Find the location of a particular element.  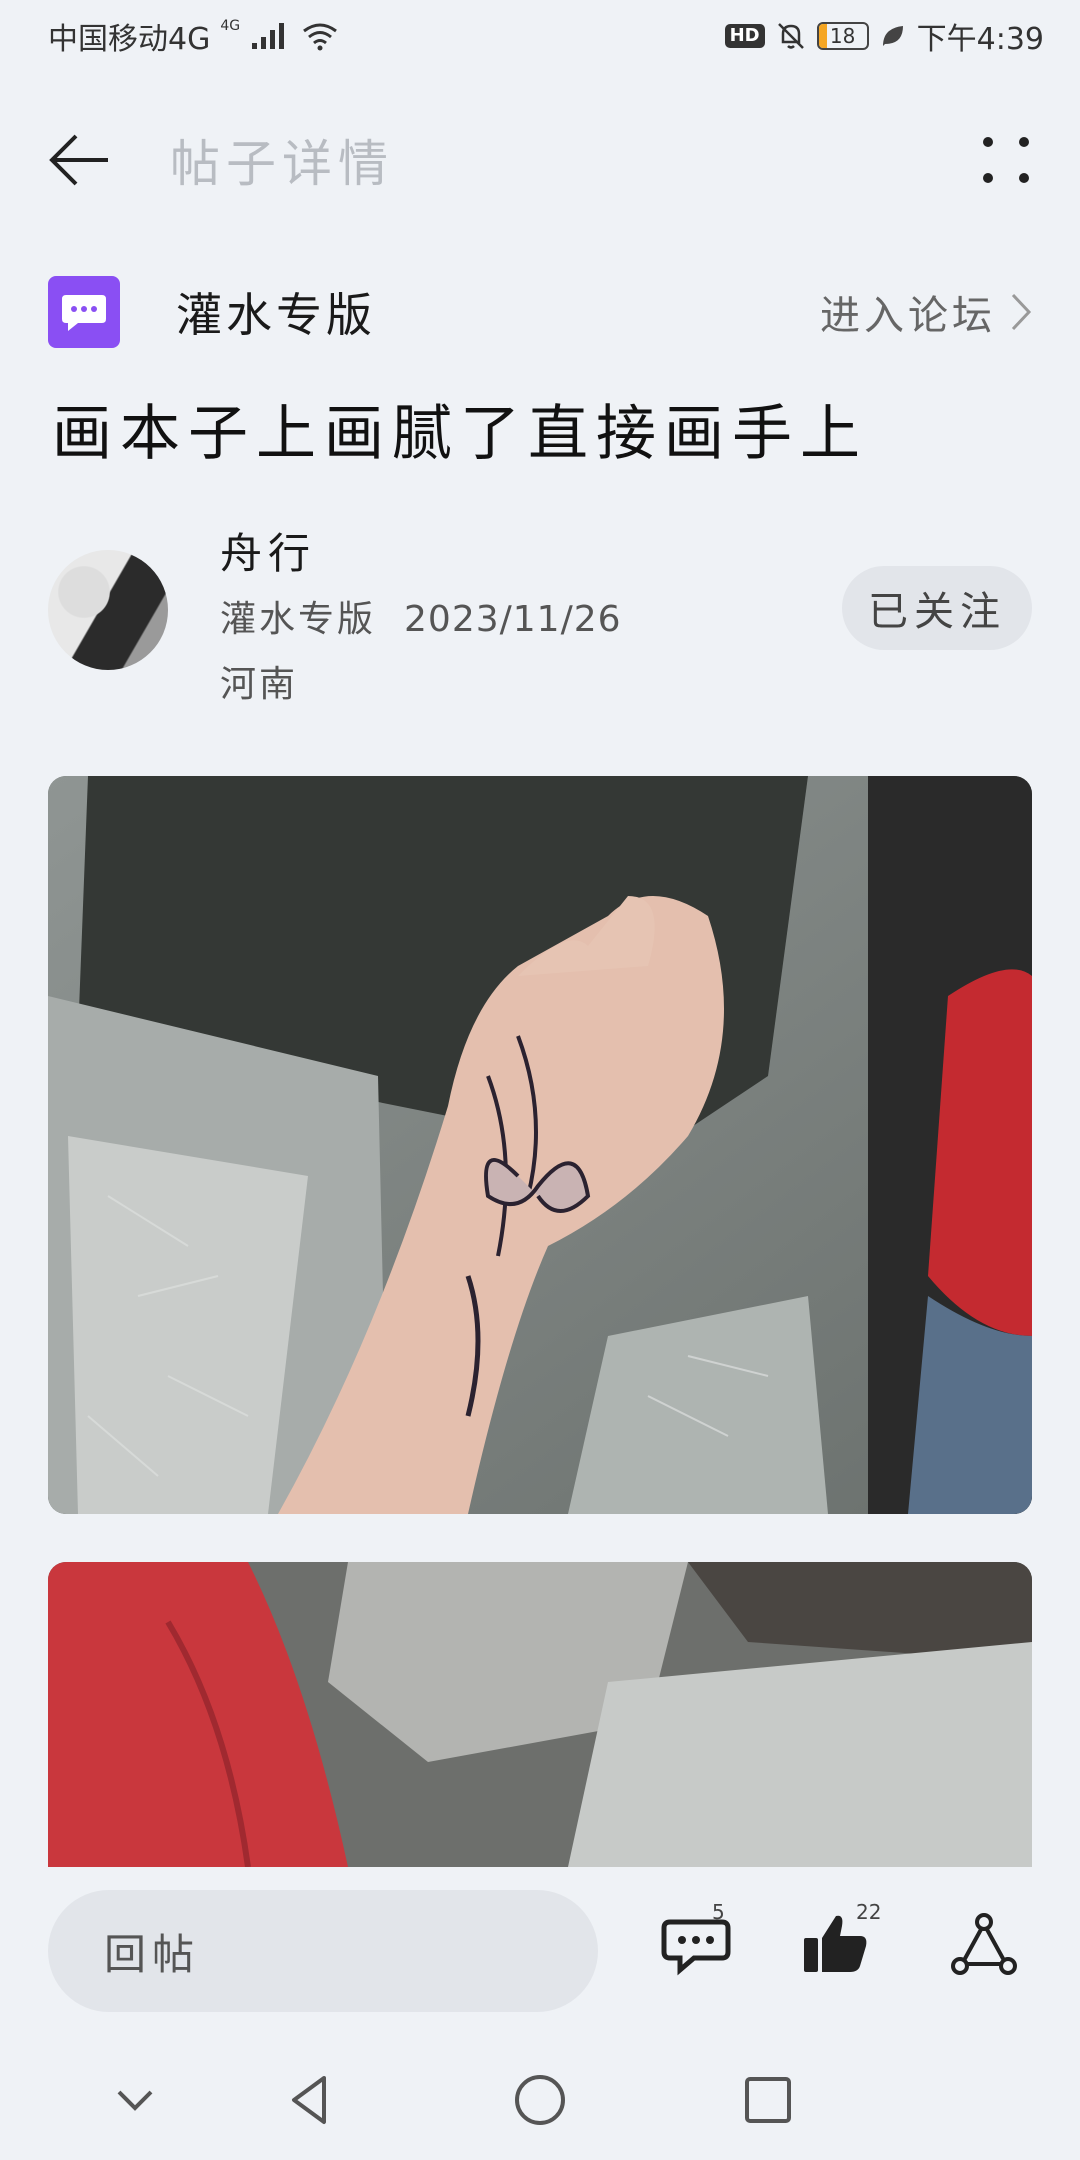

network-badge: 4G is located at coordinates (230, 26).